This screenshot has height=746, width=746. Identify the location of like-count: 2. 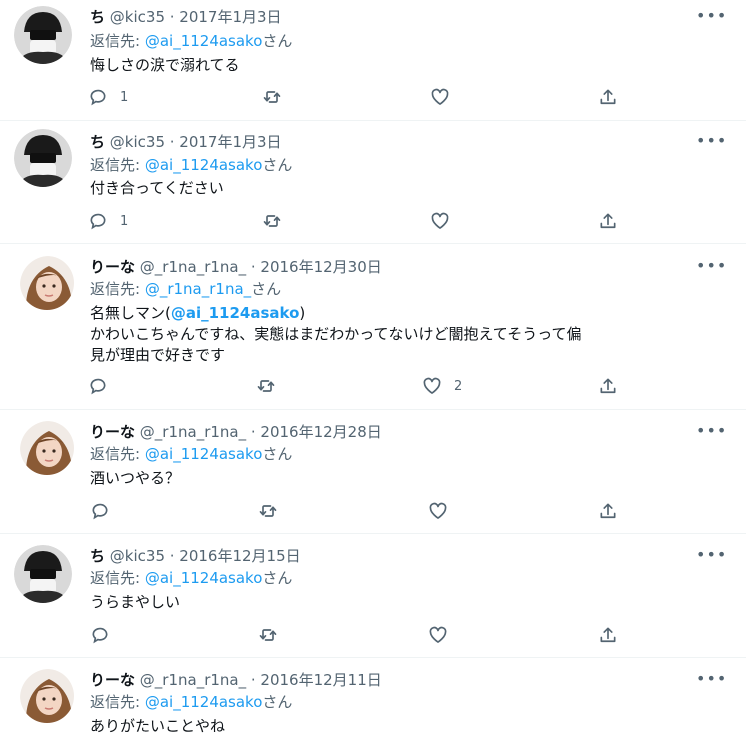
(458, 386).